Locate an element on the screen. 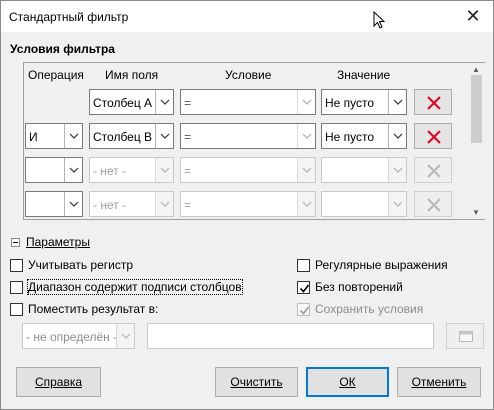  field-select-row-4: - нет - is located at coordinates (131, 204).